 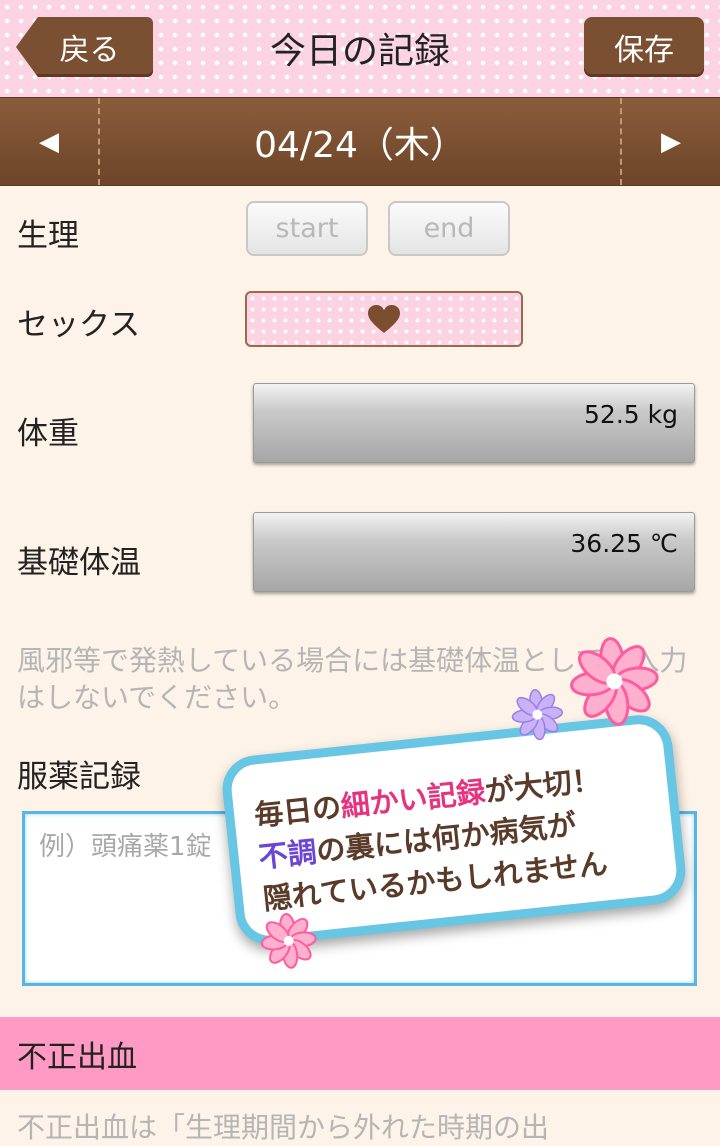 I want to click on save-button: 保存, so click(x=644, y=47).